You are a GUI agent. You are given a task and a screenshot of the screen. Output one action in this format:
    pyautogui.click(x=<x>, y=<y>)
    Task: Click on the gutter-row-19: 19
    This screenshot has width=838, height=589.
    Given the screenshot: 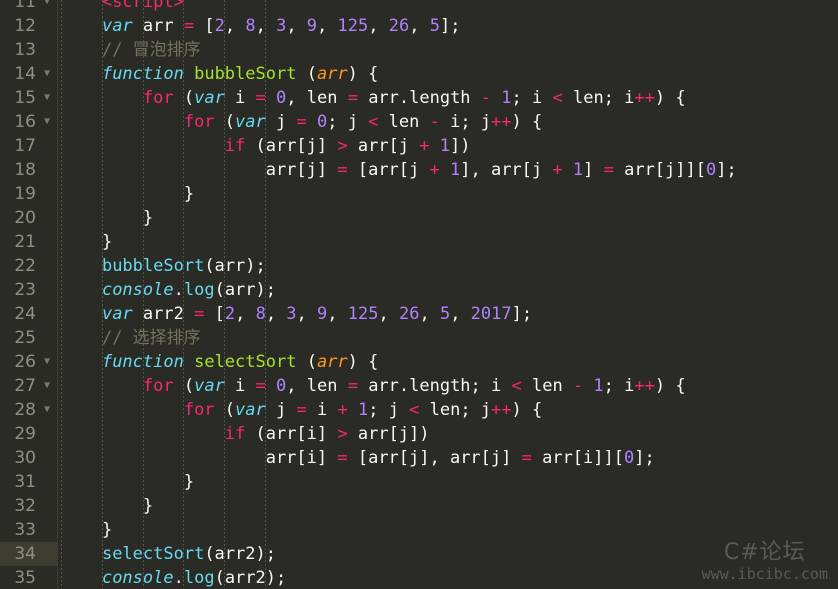 What is the action you would take?
    pyautogui.click(x=28, y=194)
    